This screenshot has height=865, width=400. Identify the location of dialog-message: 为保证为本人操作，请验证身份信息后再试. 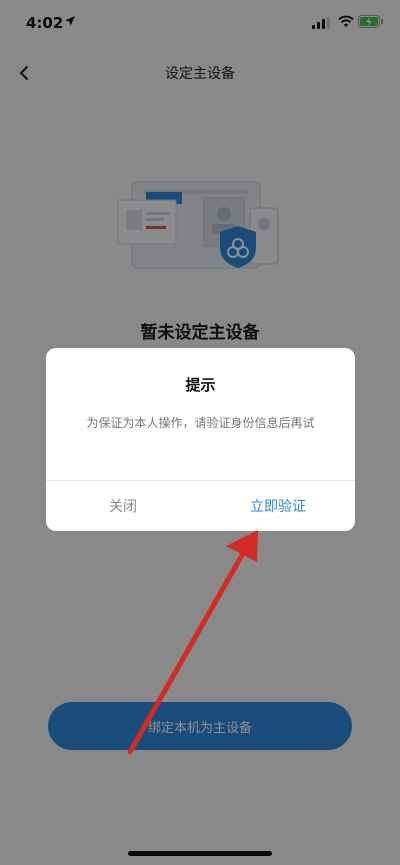
(200, 423).